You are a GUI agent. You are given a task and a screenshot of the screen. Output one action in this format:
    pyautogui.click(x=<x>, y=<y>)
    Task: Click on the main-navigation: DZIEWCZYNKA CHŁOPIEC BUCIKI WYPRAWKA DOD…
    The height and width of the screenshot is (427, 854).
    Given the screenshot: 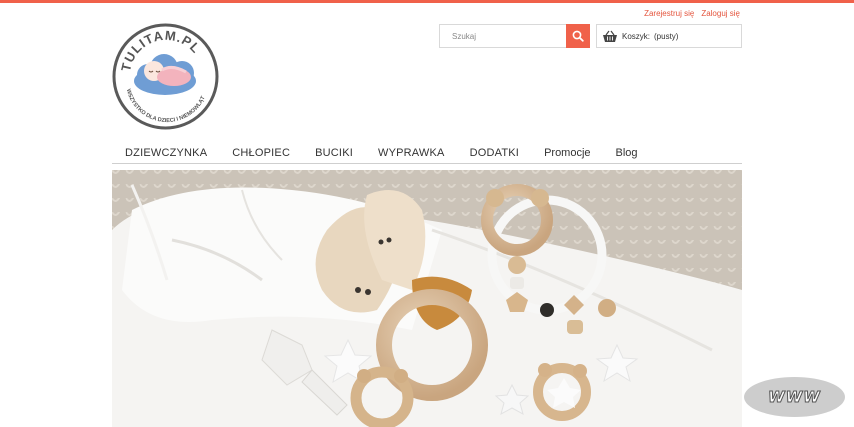 What is the action you would take?
    pyautogui.click(x=427, y=154)
    